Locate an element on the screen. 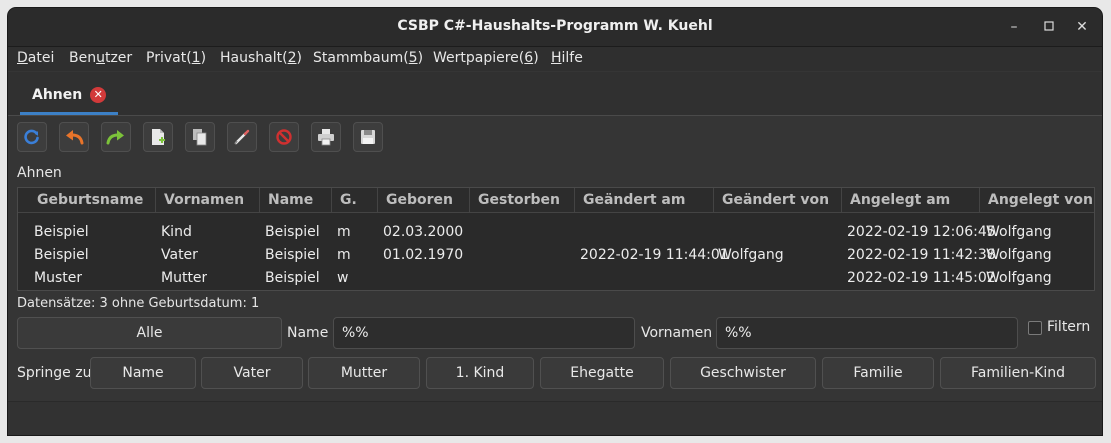 The width and height of the screenshot is (1111, 443). title-bar: CSBP C#-Haushalts-Programm W. Kuehl – ✕ is located at coordinates (555, 27).